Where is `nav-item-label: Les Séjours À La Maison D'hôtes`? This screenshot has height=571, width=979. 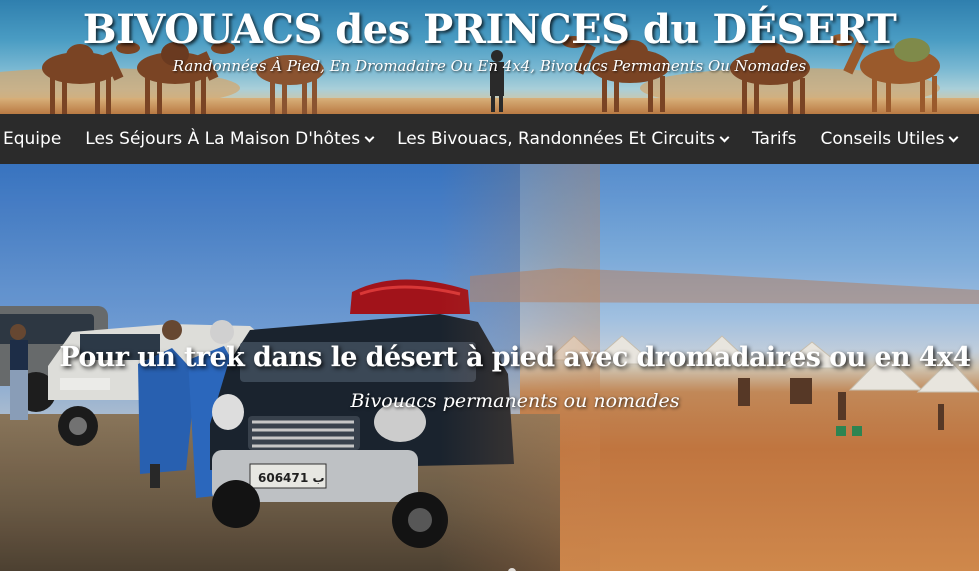
nav-item-label: Les Séjours À La Maison D'hôtes is located at coordinates (223, 139).